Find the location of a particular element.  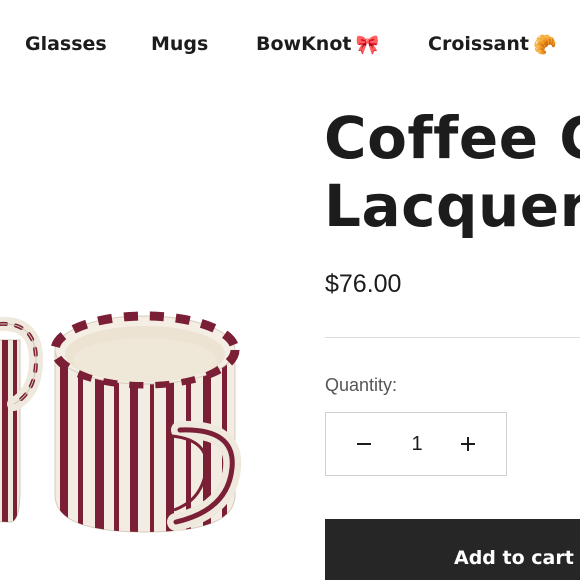

nav-item-bowknot: BowKnot 🎀 is located at coordinates (317, 44).